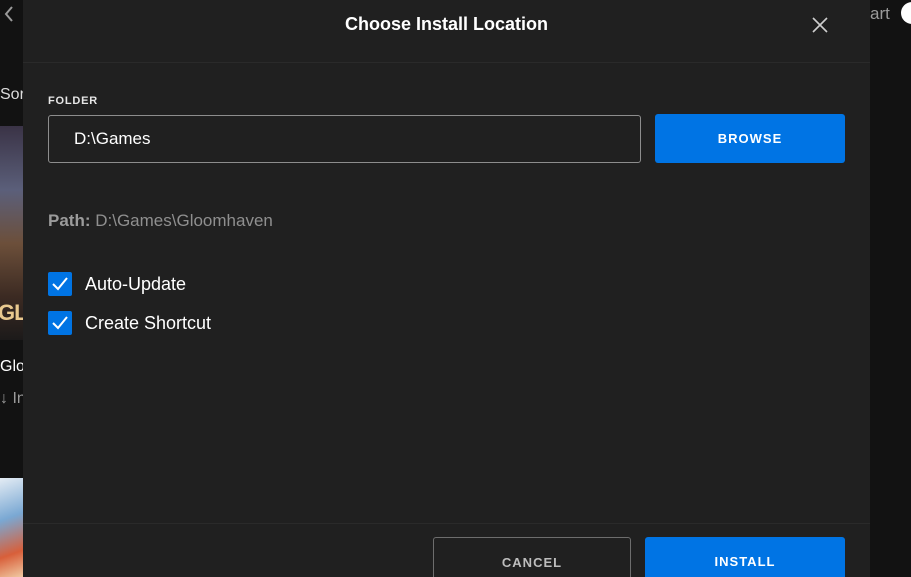  What do you see at coordinates (880, 14) in the screenshot?
I see `background-cart-text: art` at bounding box center [880, 14].